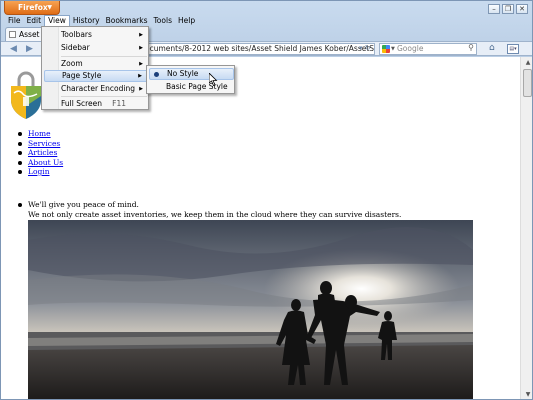 The image size is (533, 400). I want to click on search-placeholder: Google, so click(410, 48).